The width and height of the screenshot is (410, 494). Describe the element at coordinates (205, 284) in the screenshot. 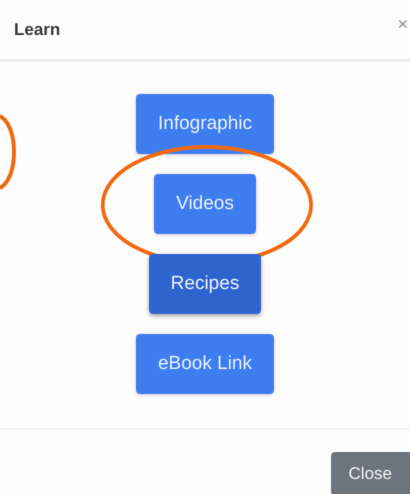

I see `link-button: Recipes` at that location.